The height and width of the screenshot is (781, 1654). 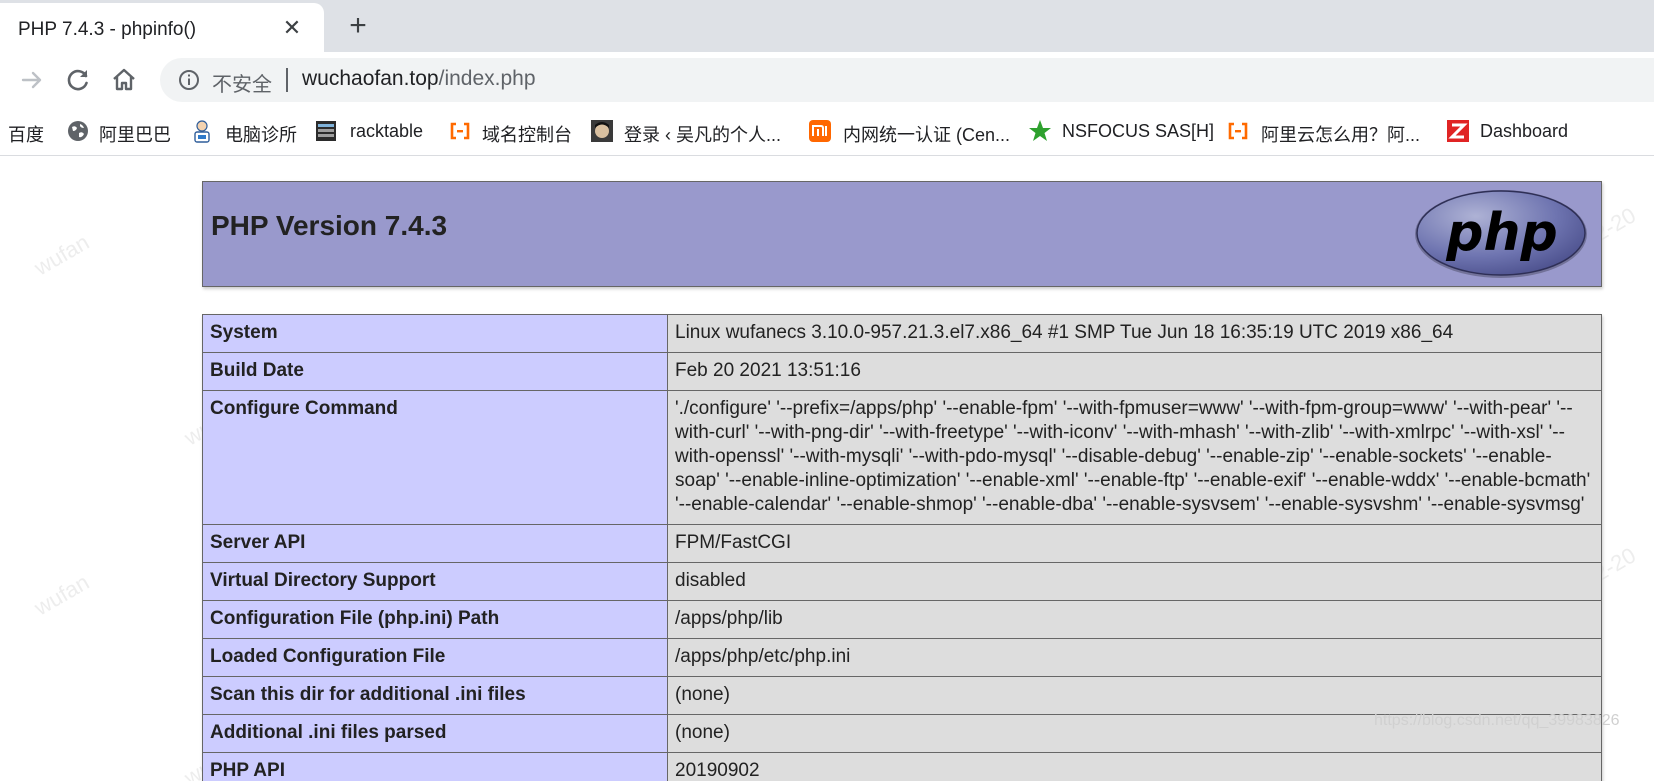 I want to click on table-row: Virtual Directory Support disabled, so click(x=902, y=581).